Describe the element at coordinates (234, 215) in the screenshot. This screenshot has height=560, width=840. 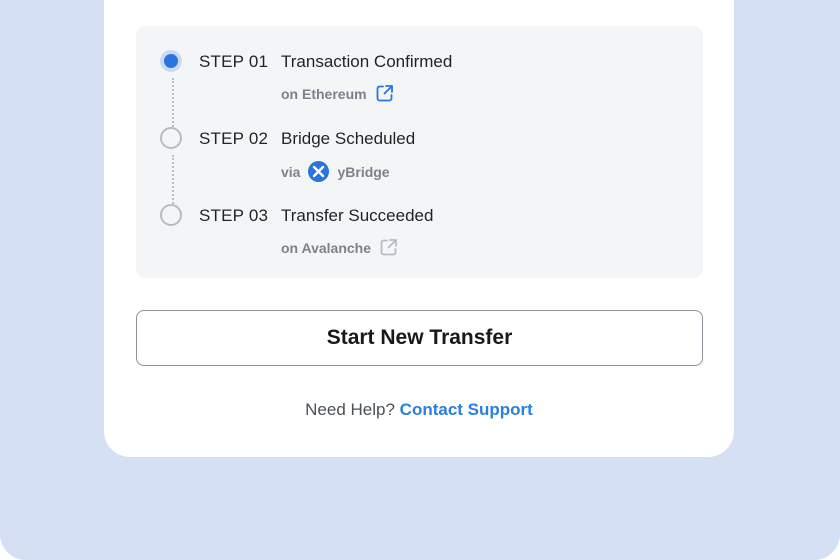
I see `step-number: STEP 03` at that location.